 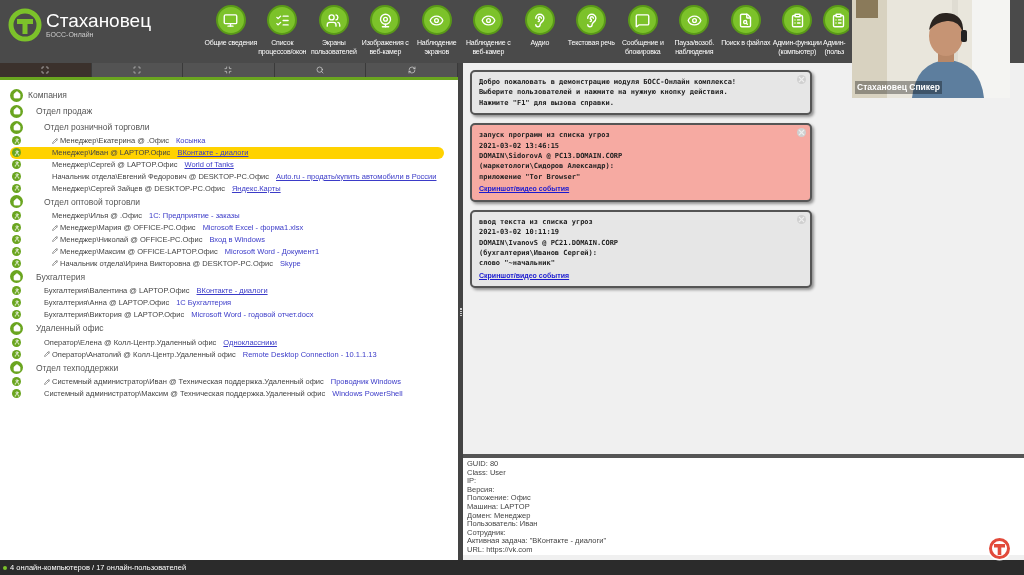 What do you see at coordinates (333, 20) in the screenshot?
I see `users-icon` at bounding box center [333, 20].